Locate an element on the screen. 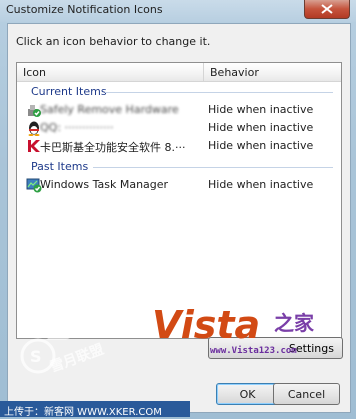  cancel-button: Cancel is located at coordinates (306, 394).